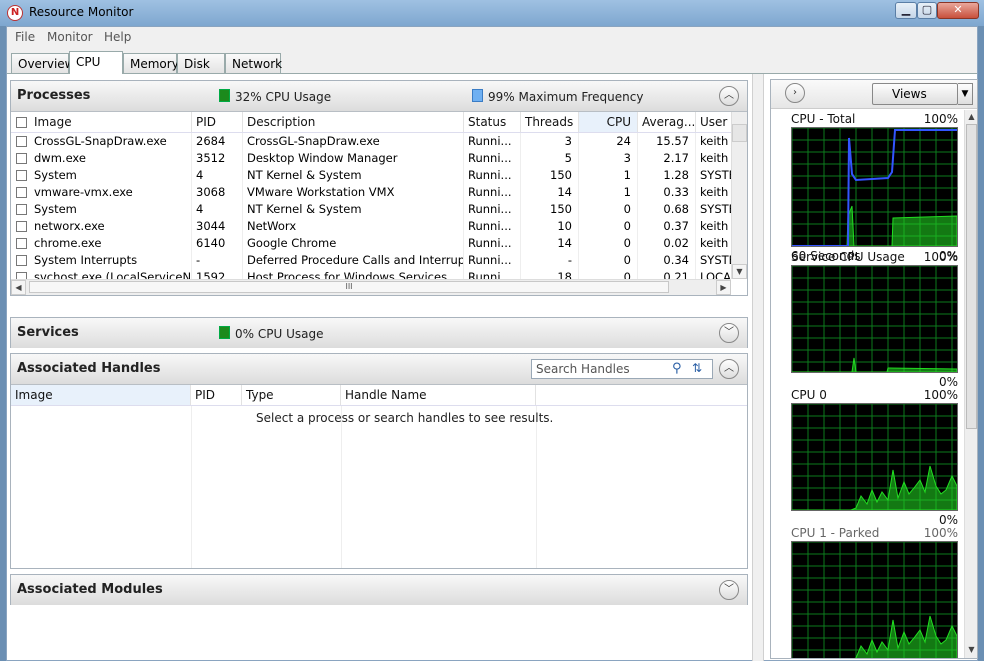 The image size is (984, 661). I want to click on graphs-expand-arrow: ›, so click(795, 93).